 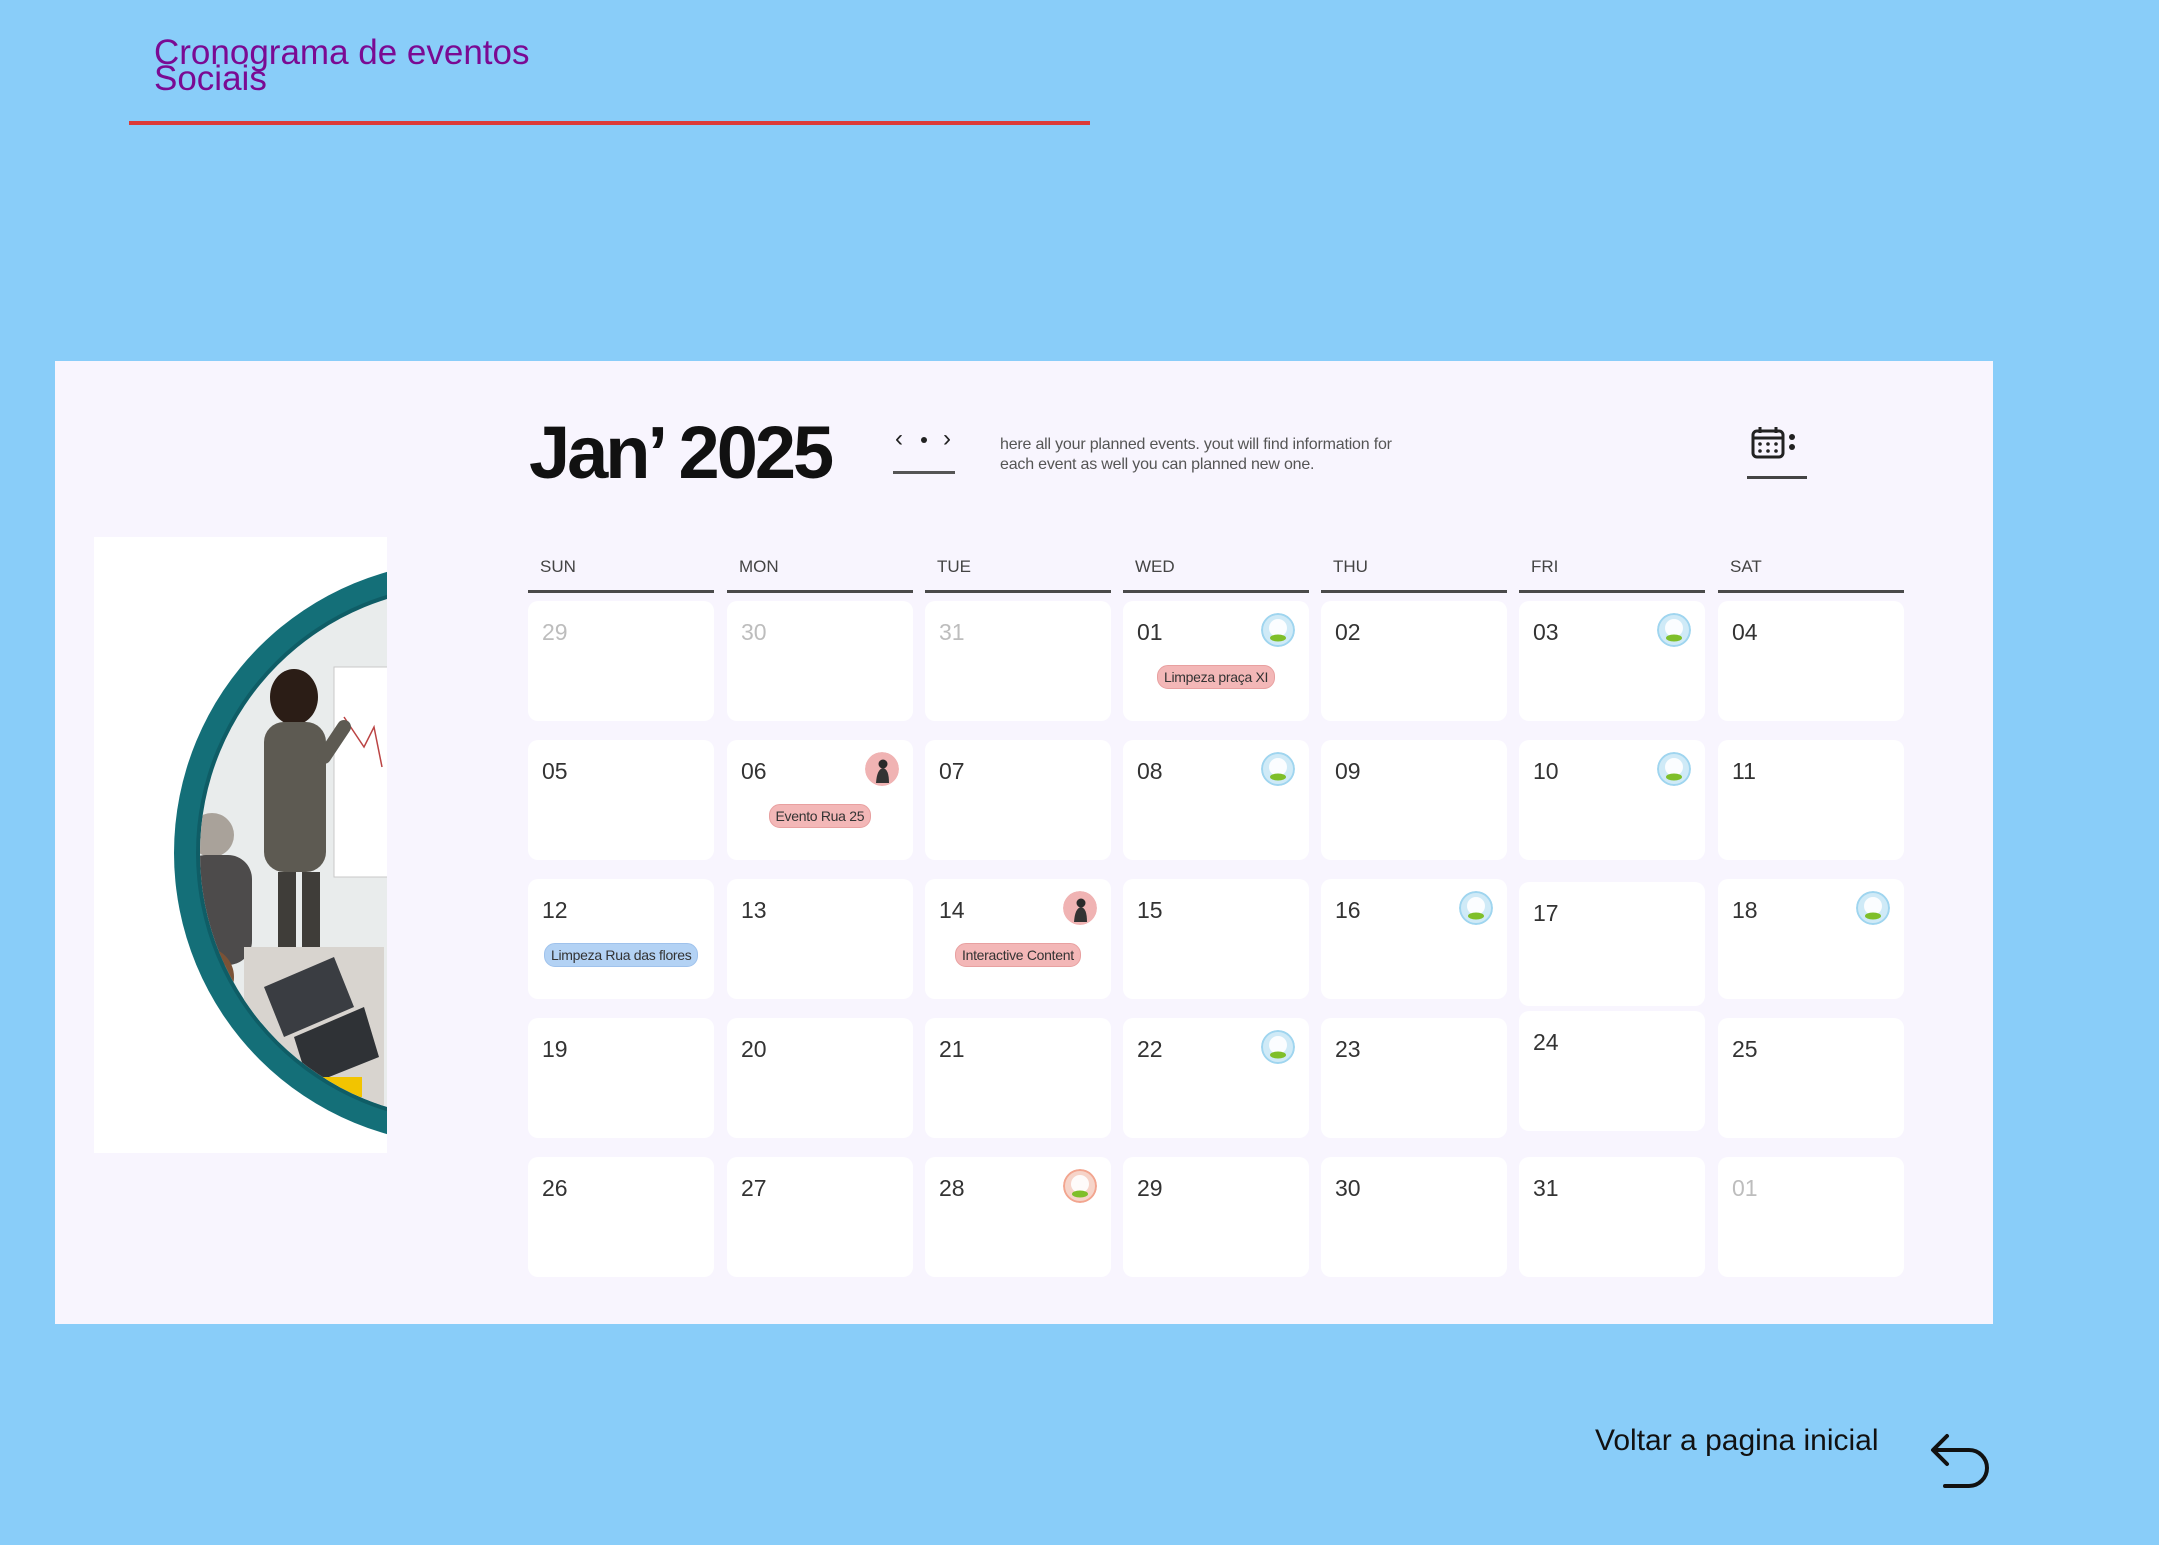 What do you see at coordinates (621, 800) in the screenshot?
I see `calendar-day-cell: 05` at bounding box center [621, 800].